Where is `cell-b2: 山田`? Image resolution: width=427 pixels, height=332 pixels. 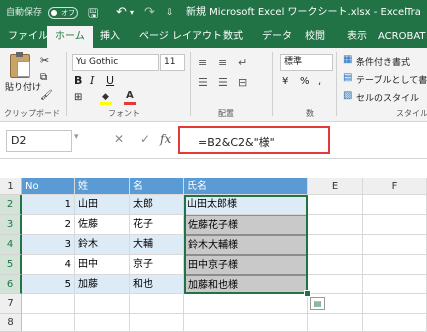
cell-b2: 山田 is located at coordinates (102, 205).